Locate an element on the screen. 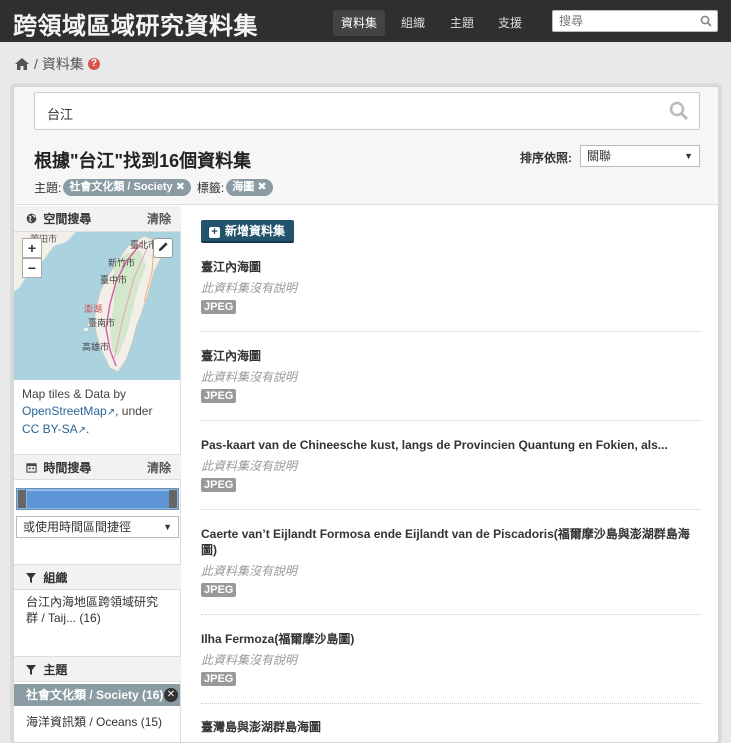  attribution-end: . is located at coordinates (87, 429).